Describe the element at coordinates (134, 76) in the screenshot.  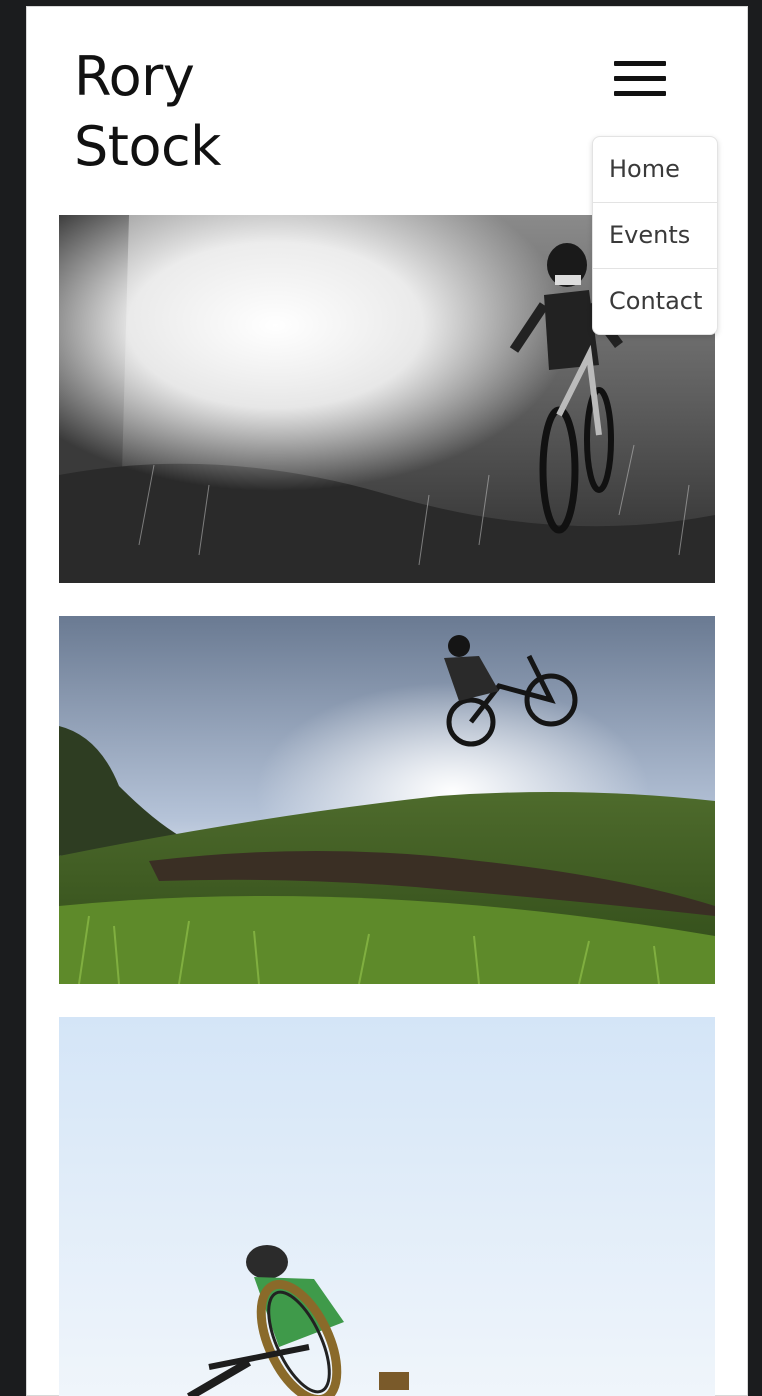
I see `site-title-line-1: Rory` at that location.